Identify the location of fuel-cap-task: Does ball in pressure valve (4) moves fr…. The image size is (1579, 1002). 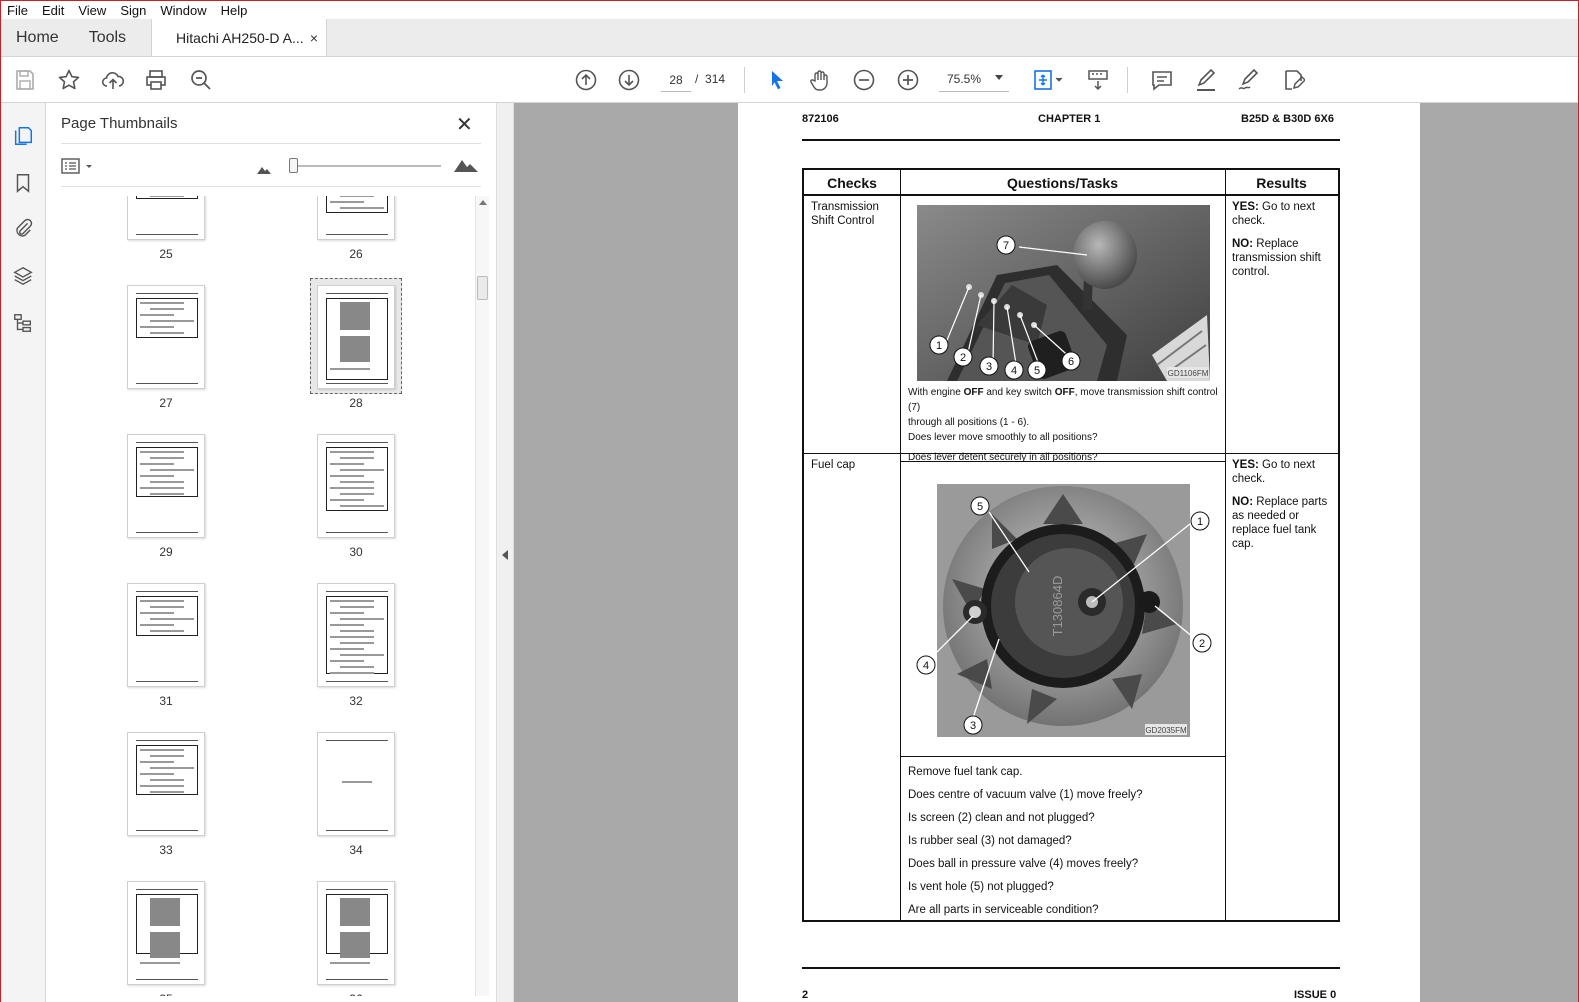
(1023, 864).